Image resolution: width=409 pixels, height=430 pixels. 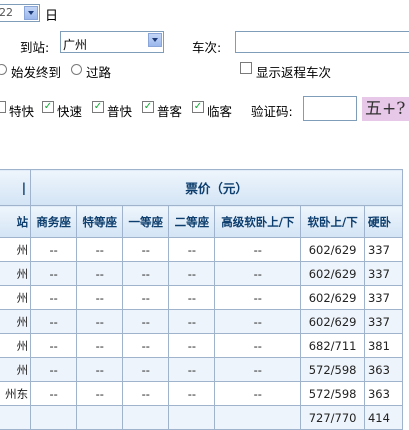 I want to click on passing-radio, so click(x=76, y=69).